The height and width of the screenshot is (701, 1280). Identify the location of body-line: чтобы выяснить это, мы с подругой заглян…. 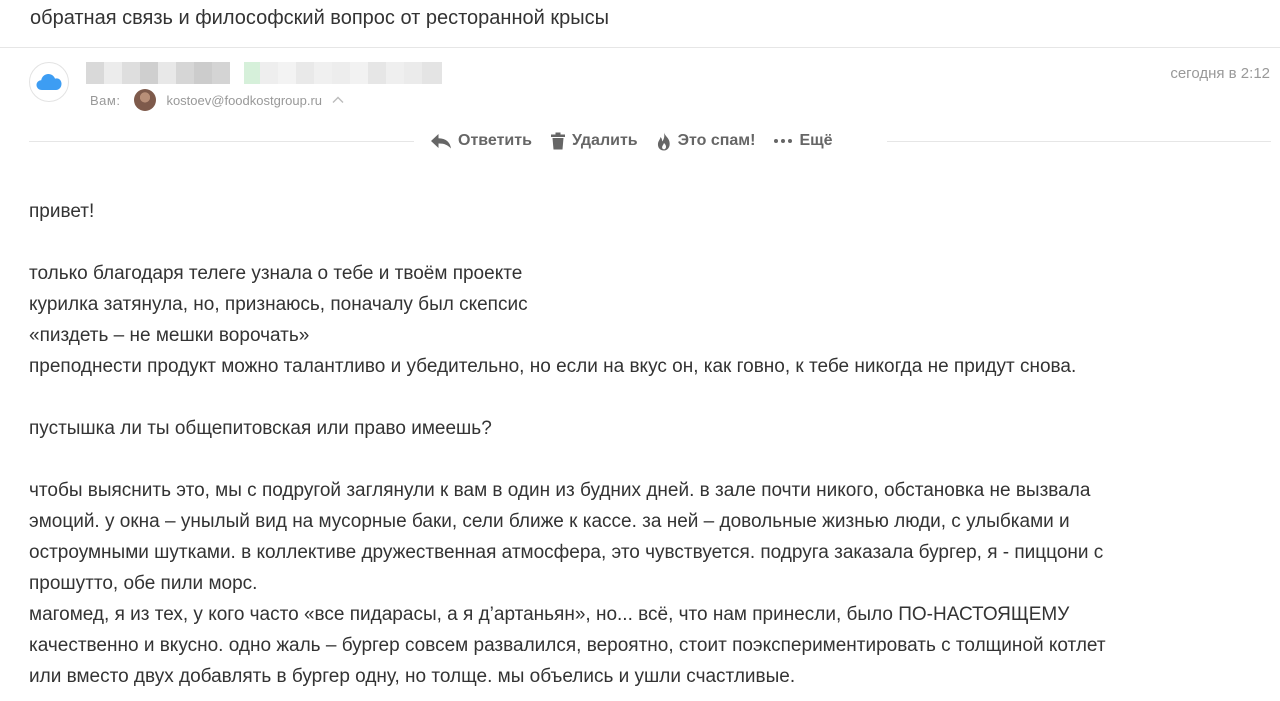
(560, 490).